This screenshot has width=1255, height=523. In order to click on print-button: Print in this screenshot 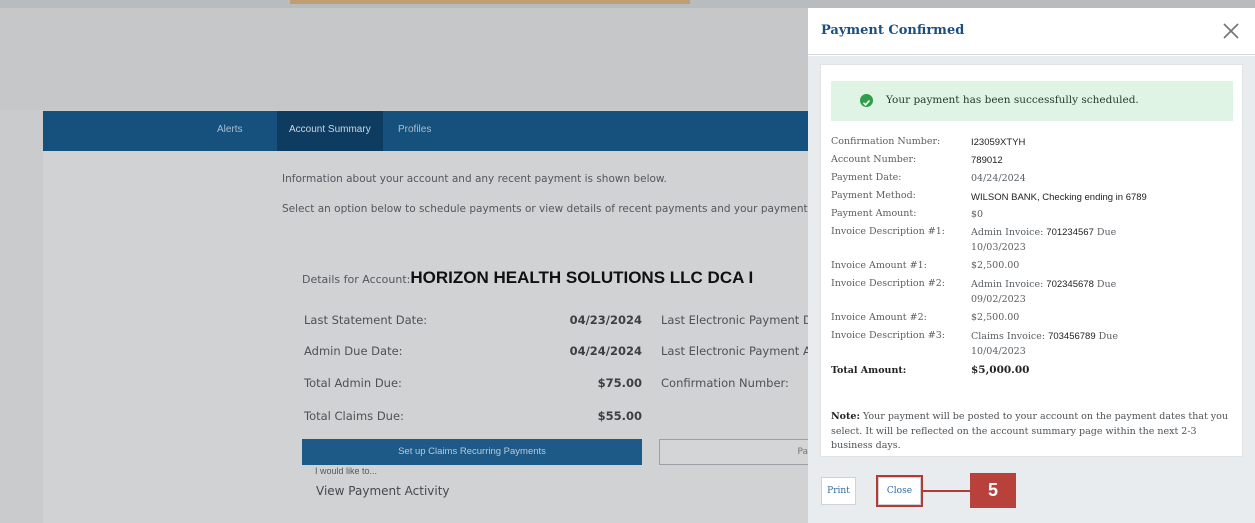, I will do `click(838, 491)`.